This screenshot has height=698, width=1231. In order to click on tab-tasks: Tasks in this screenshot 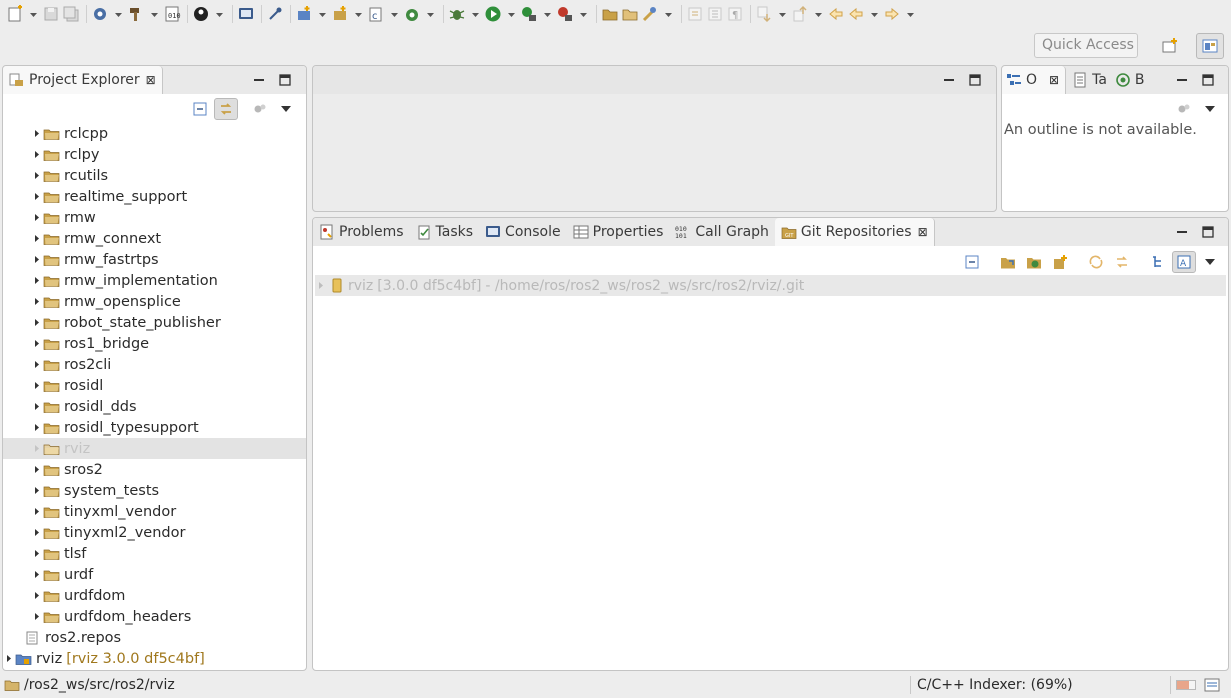, I will do `click(445, 232)`.